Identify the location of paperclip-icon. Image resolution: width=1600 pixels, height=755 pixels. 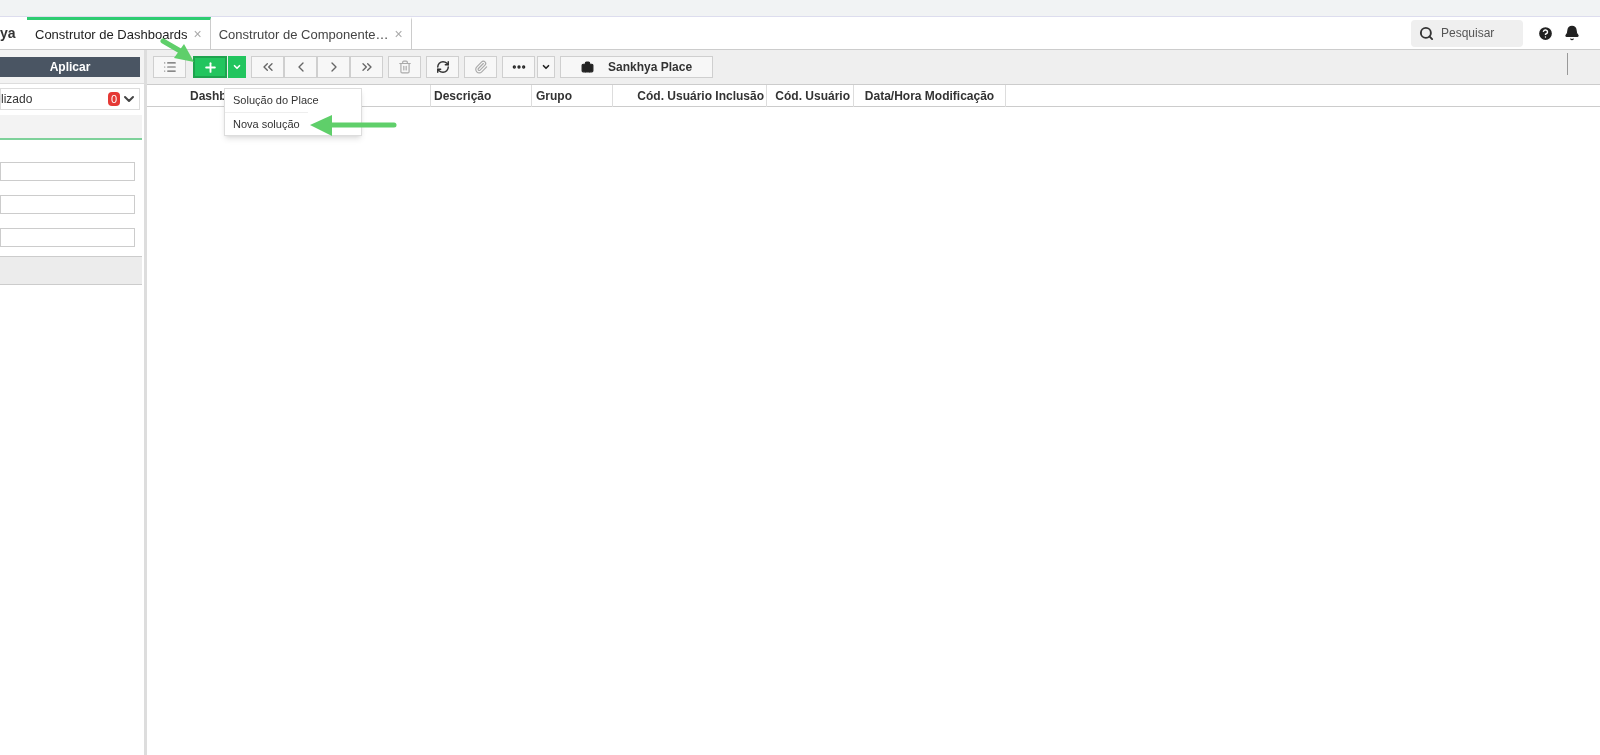
(480, 67).